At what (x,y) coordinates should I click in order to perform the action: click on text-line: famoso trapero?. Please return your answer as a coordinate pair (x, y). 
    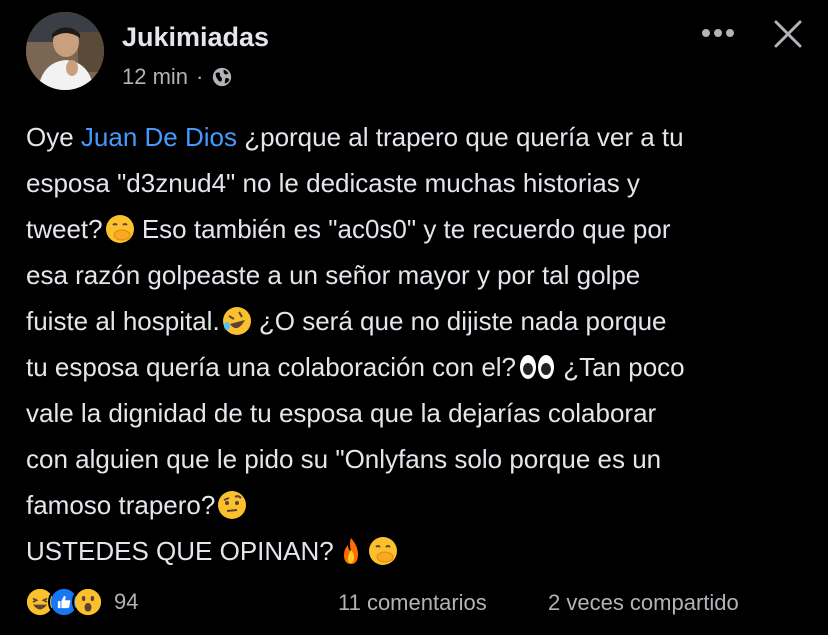
    Looking at the image, I should click on (421, 505).